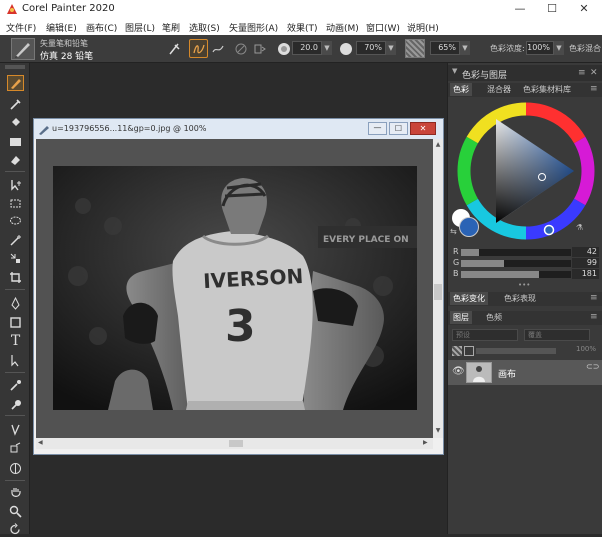 The image size is (602, 537). What do you see at coordinates (438, 292) in the screenshot?
I see `vertical-scroll-thumb` at bounding box center [438, 292].